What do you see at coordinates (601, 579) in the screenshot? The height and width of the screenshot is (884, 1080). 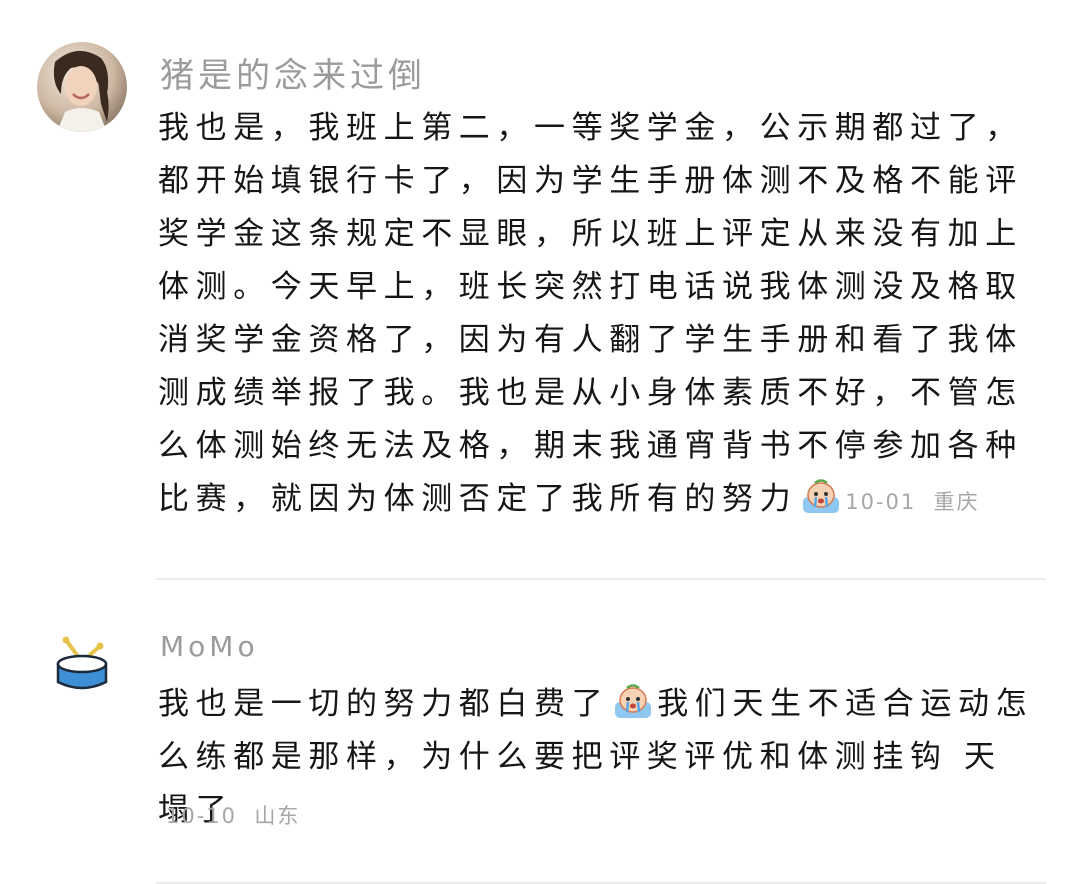 I see `comment-divider` at bounding box center [601, 579].